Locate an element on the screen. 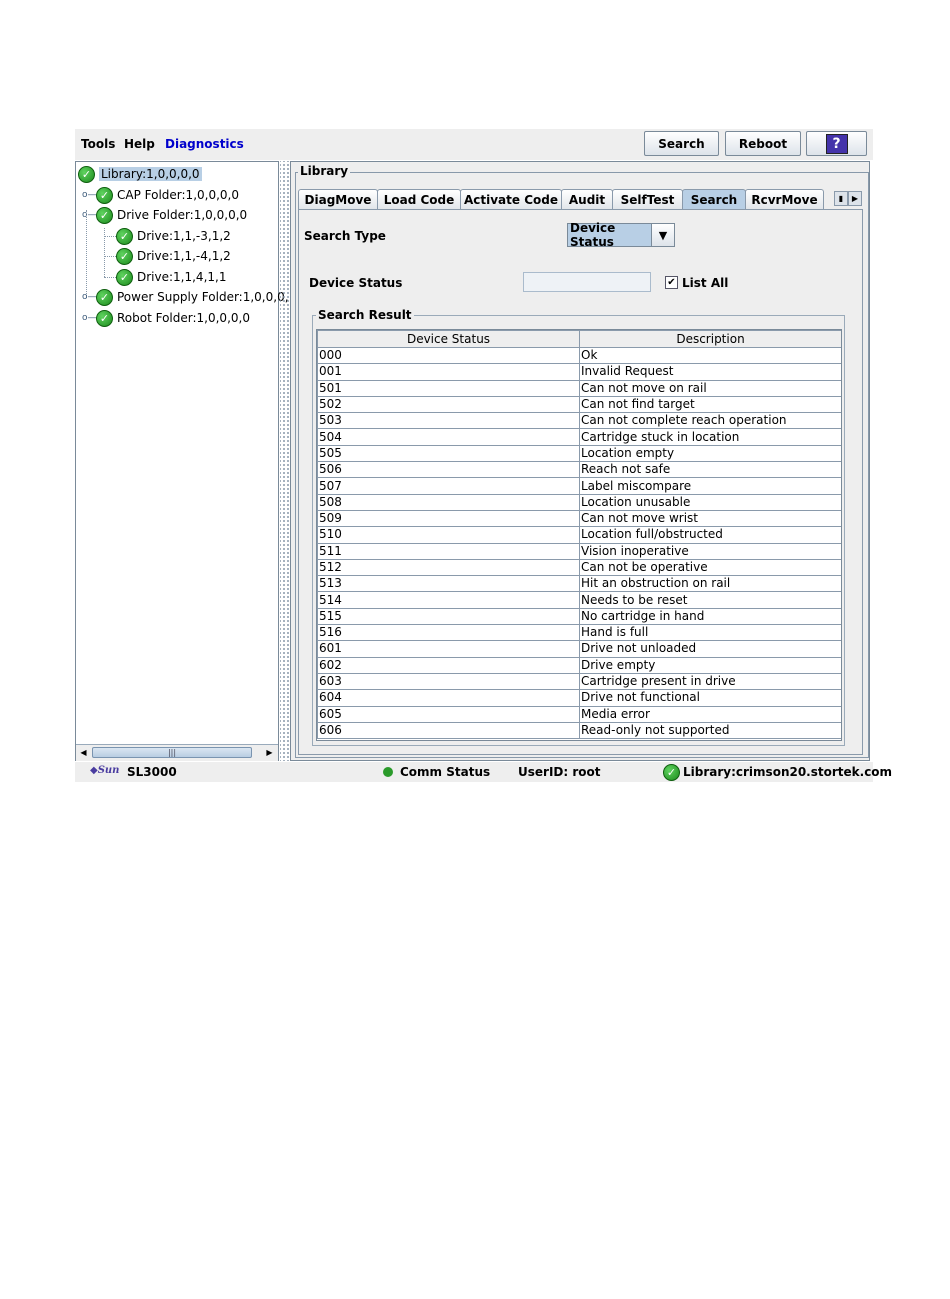 The width and height of the screenshot is (950, 1299). search-button: Search is located at coordinates (681, 143).